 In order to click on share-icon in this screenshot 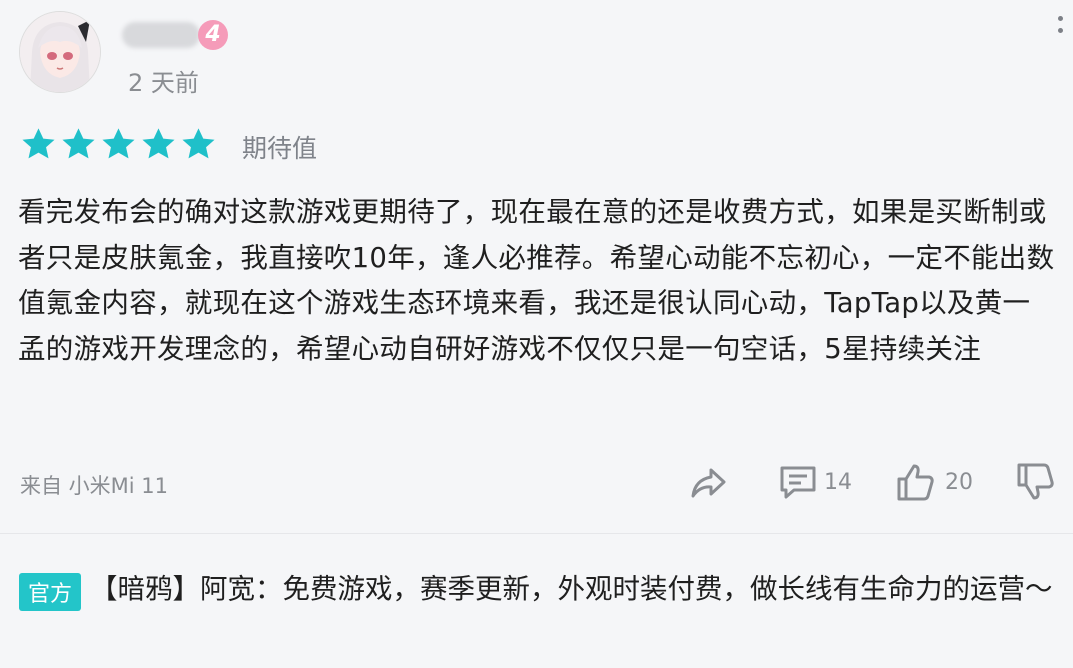, I will do `click(708, 483)`.